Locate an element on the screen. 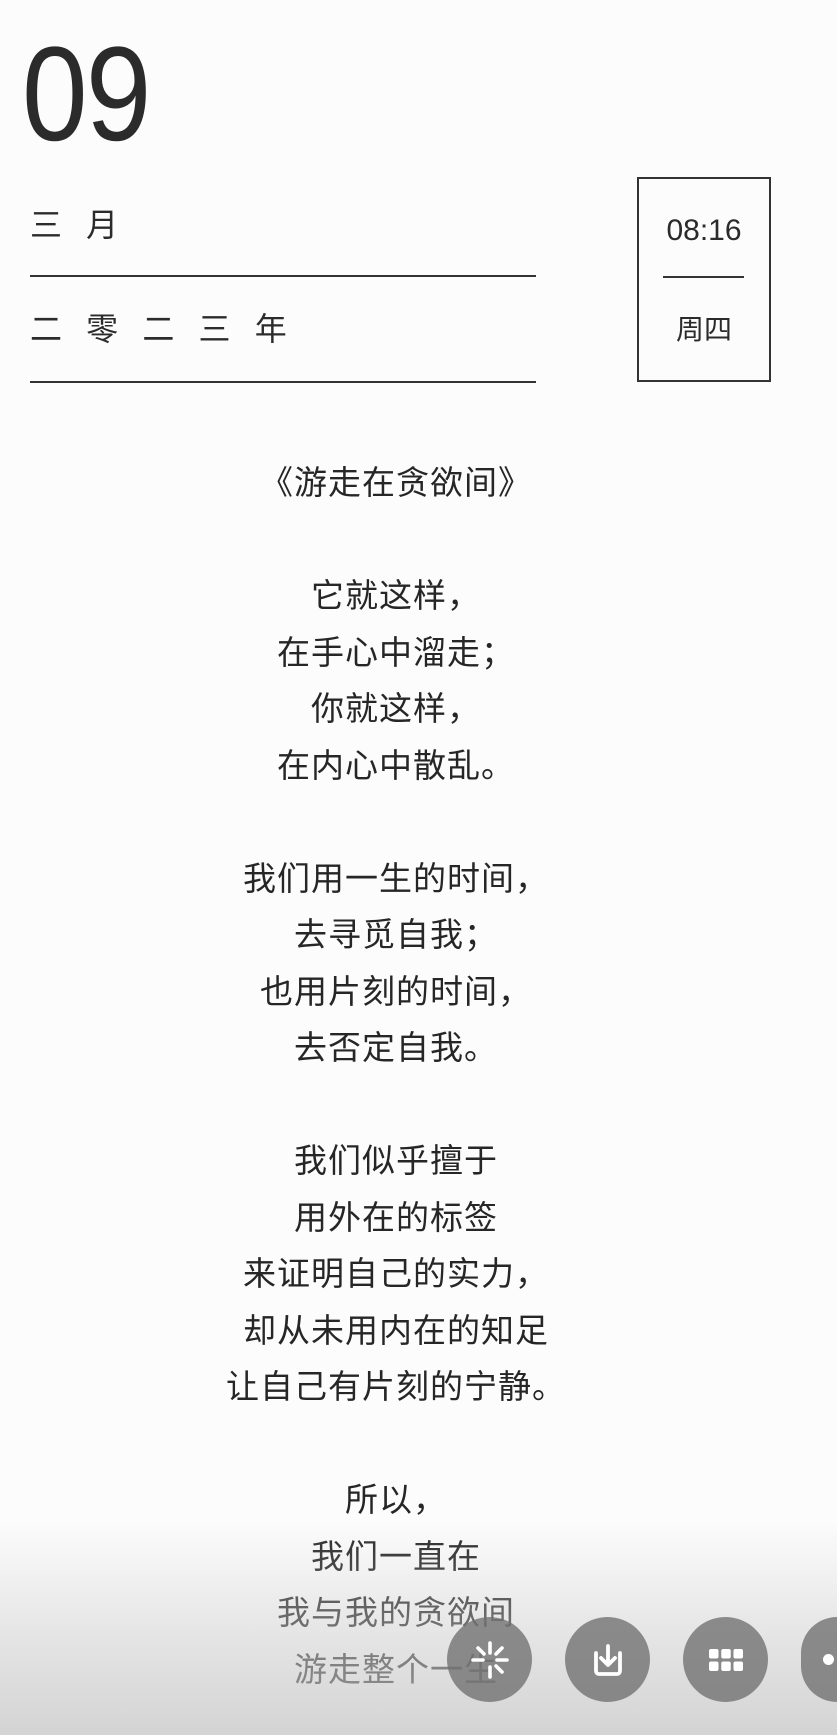 This screenshot has height=1735, width=837. poem-line: 我们一直在 is located at coordinates (396, 1556).